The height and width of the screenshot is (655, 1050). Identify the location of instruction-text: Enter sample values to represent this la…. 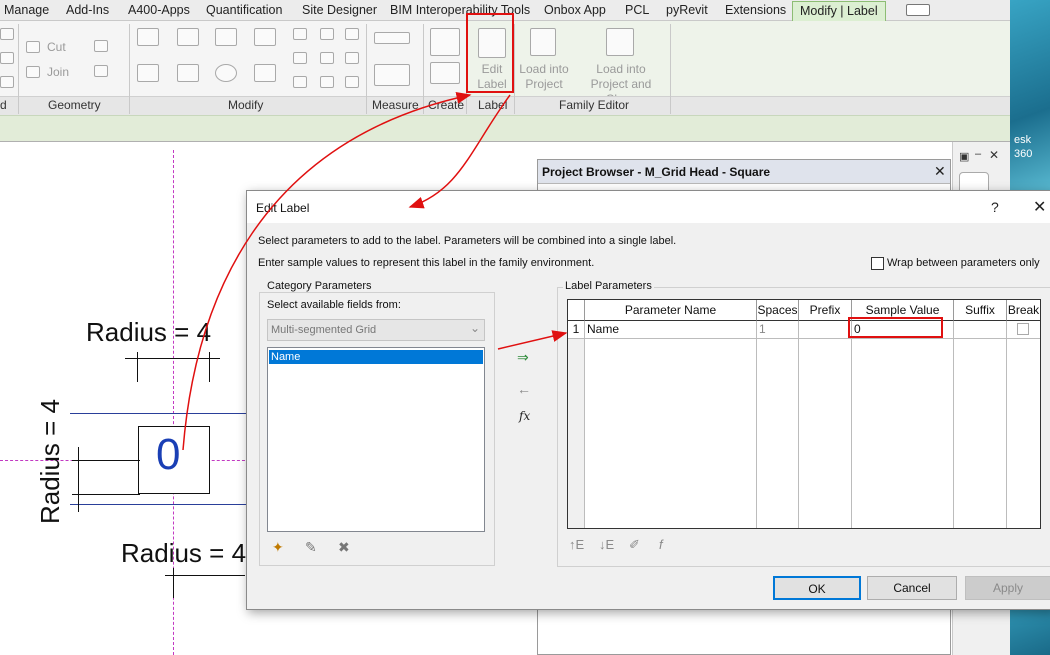
(426, 263).